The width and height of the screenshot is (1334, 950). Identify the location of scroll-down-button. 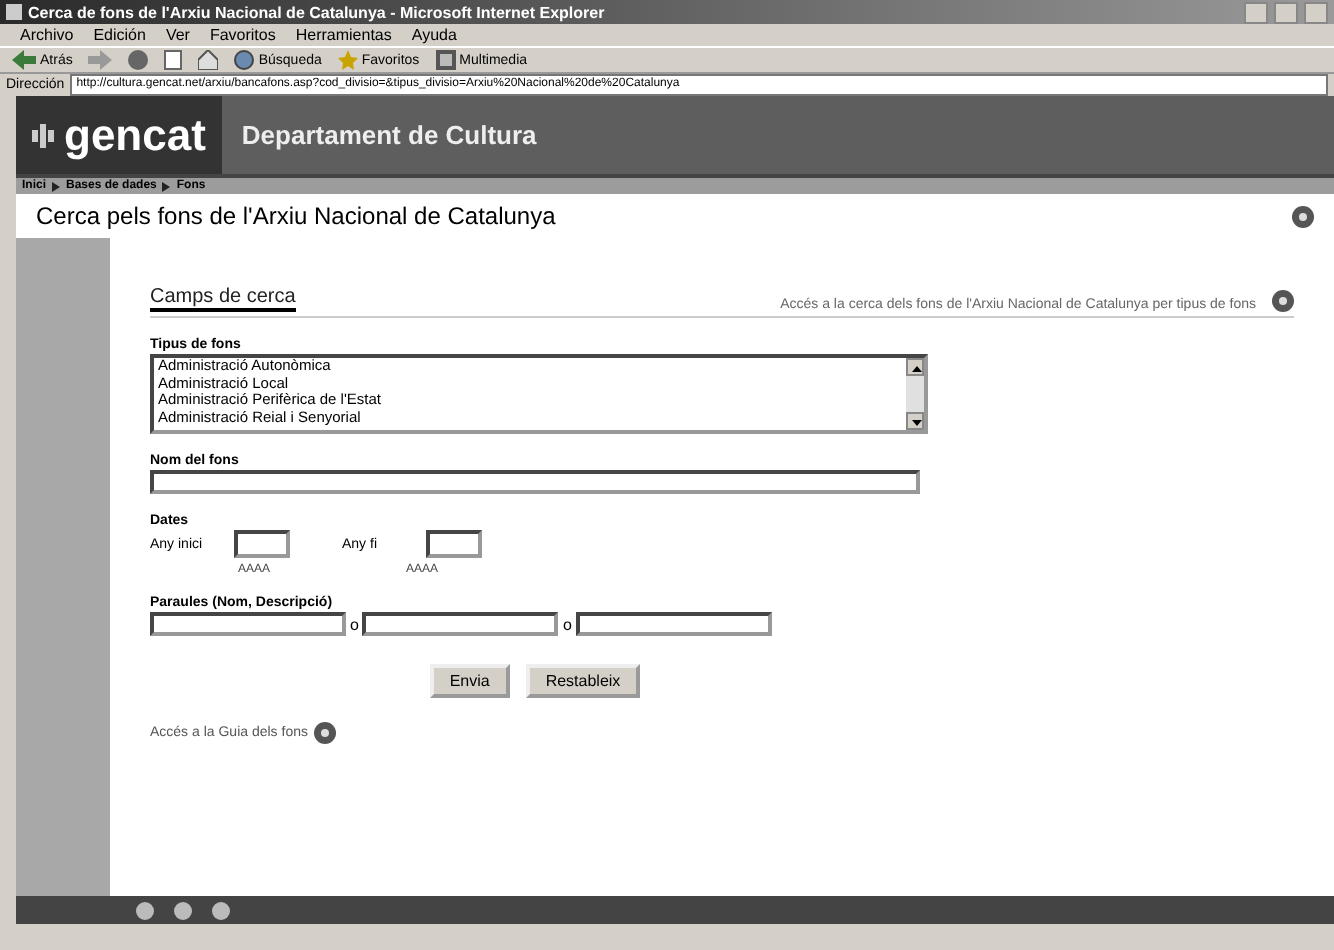
(915, 421).